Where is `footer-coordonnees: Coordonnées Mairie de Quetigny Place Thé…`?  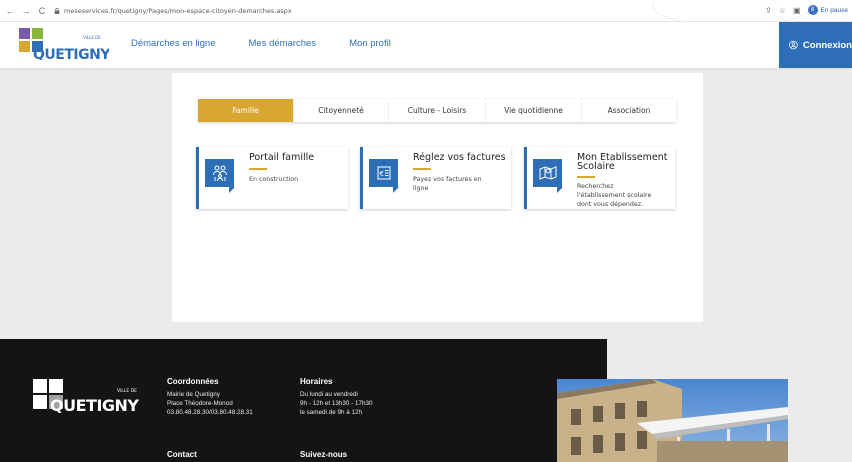
footer-coordonnees: Coordonnées Mairie de Quetigny Place Thé… is located at coordinates (210, 397).